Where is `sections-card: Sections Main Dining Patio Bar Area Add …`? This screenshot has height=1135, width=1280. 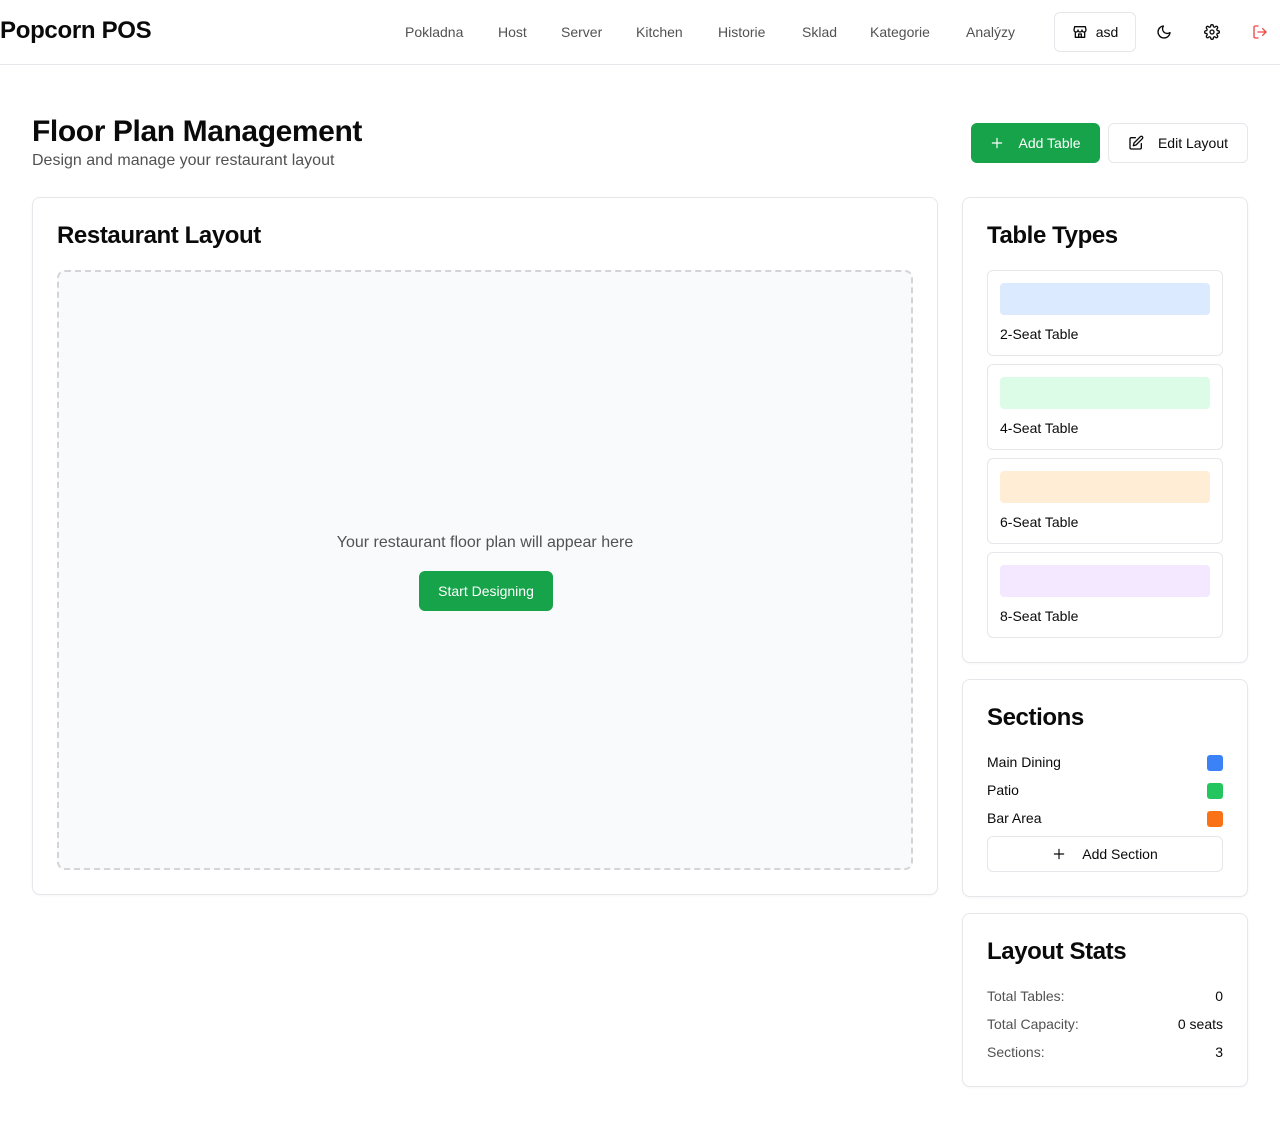 sections-card: Sections Main Dining Patio Bar Area Add … is located at coordinates (1105, 788).